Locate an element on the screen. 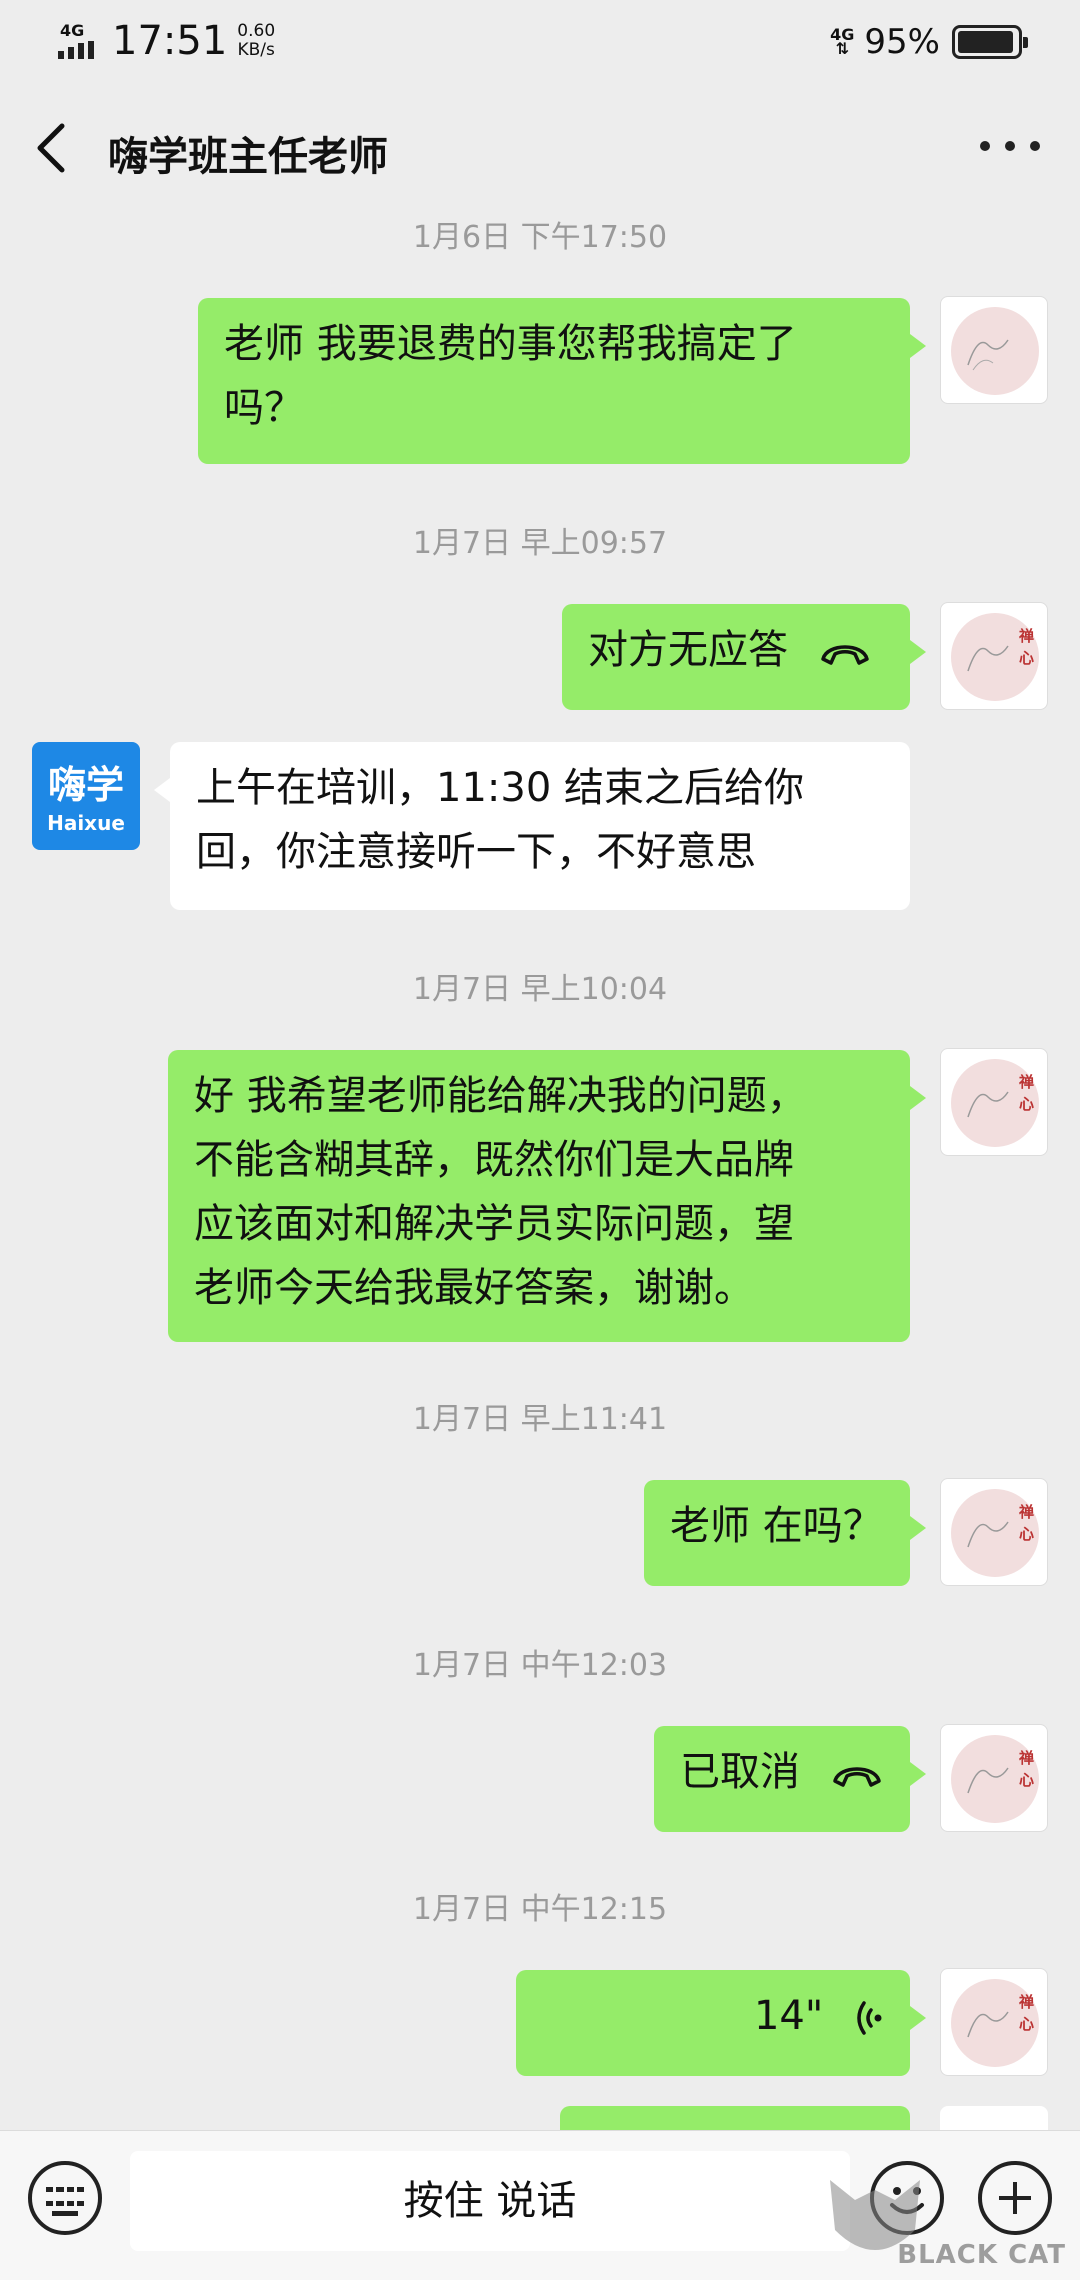  network-type-icon: 4G ⇅ is located at coordinates (842, 41).